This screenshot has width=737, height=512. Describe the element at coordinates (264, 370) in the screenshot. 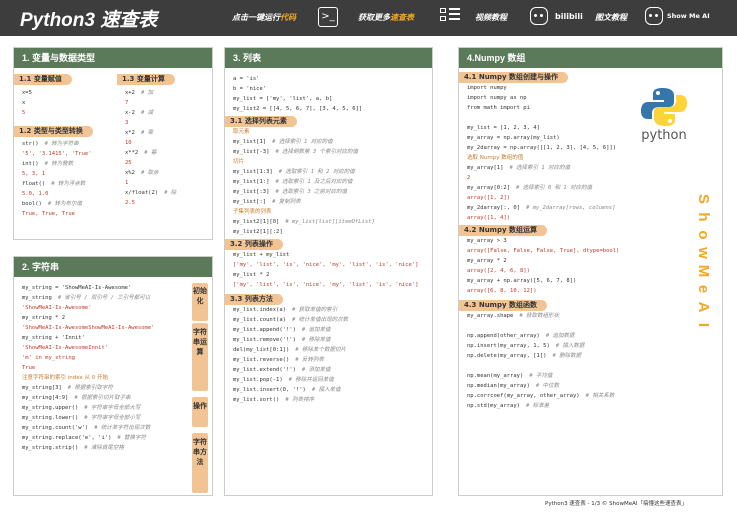

I see `code-text: my_list.extend('!')` at that location.